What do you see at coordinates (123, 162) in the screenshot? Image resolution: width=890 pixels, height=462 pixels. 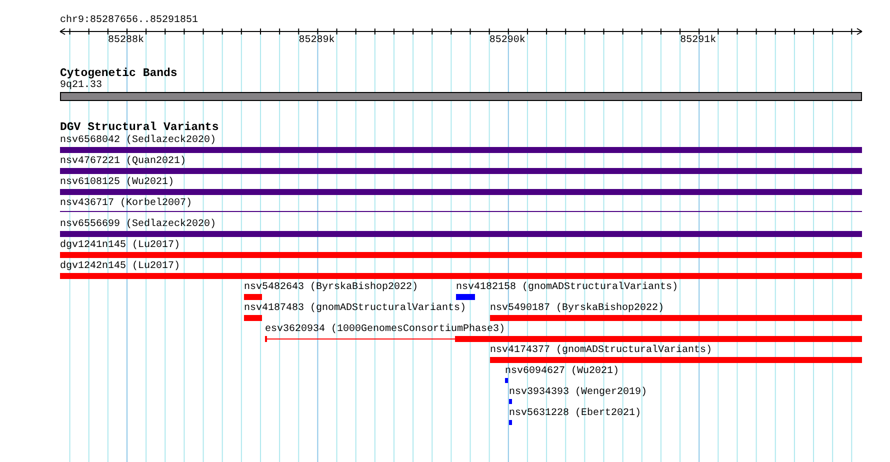 I see `feature-label: nsv4767221 (Quan2021)` at bounding box center [123, 162].